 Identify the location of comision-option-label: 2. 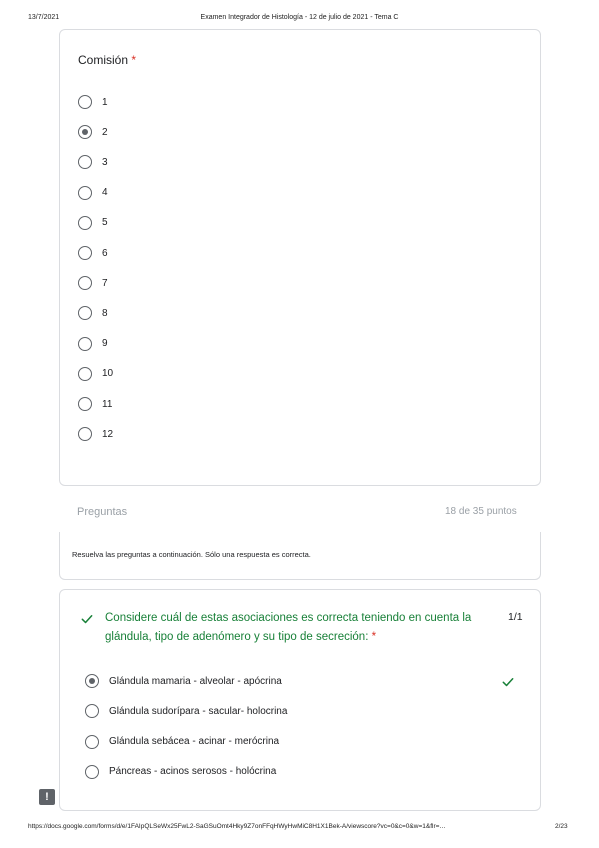
(105, 132).